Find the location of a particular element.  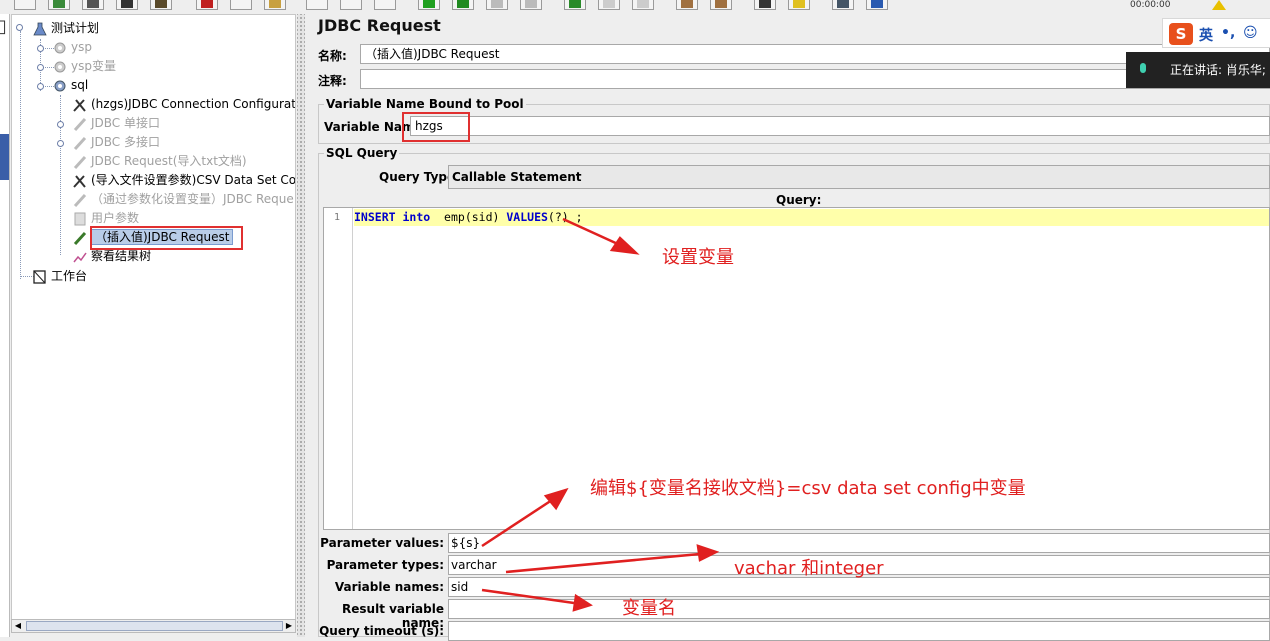

toolbar: 00:00:00 is located at coordinates (635, 7).